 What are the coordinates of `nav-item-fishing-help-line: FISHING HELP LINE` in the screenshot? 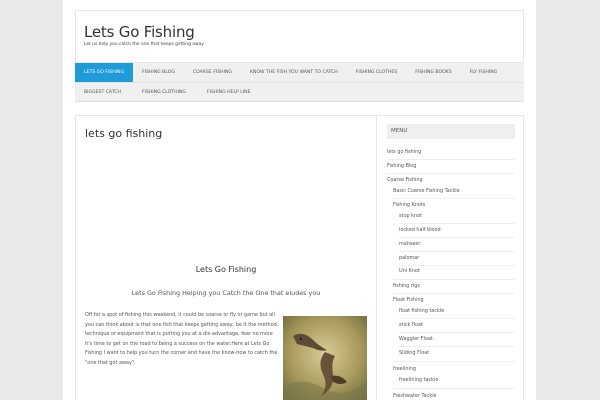 It's located at (229, 92).